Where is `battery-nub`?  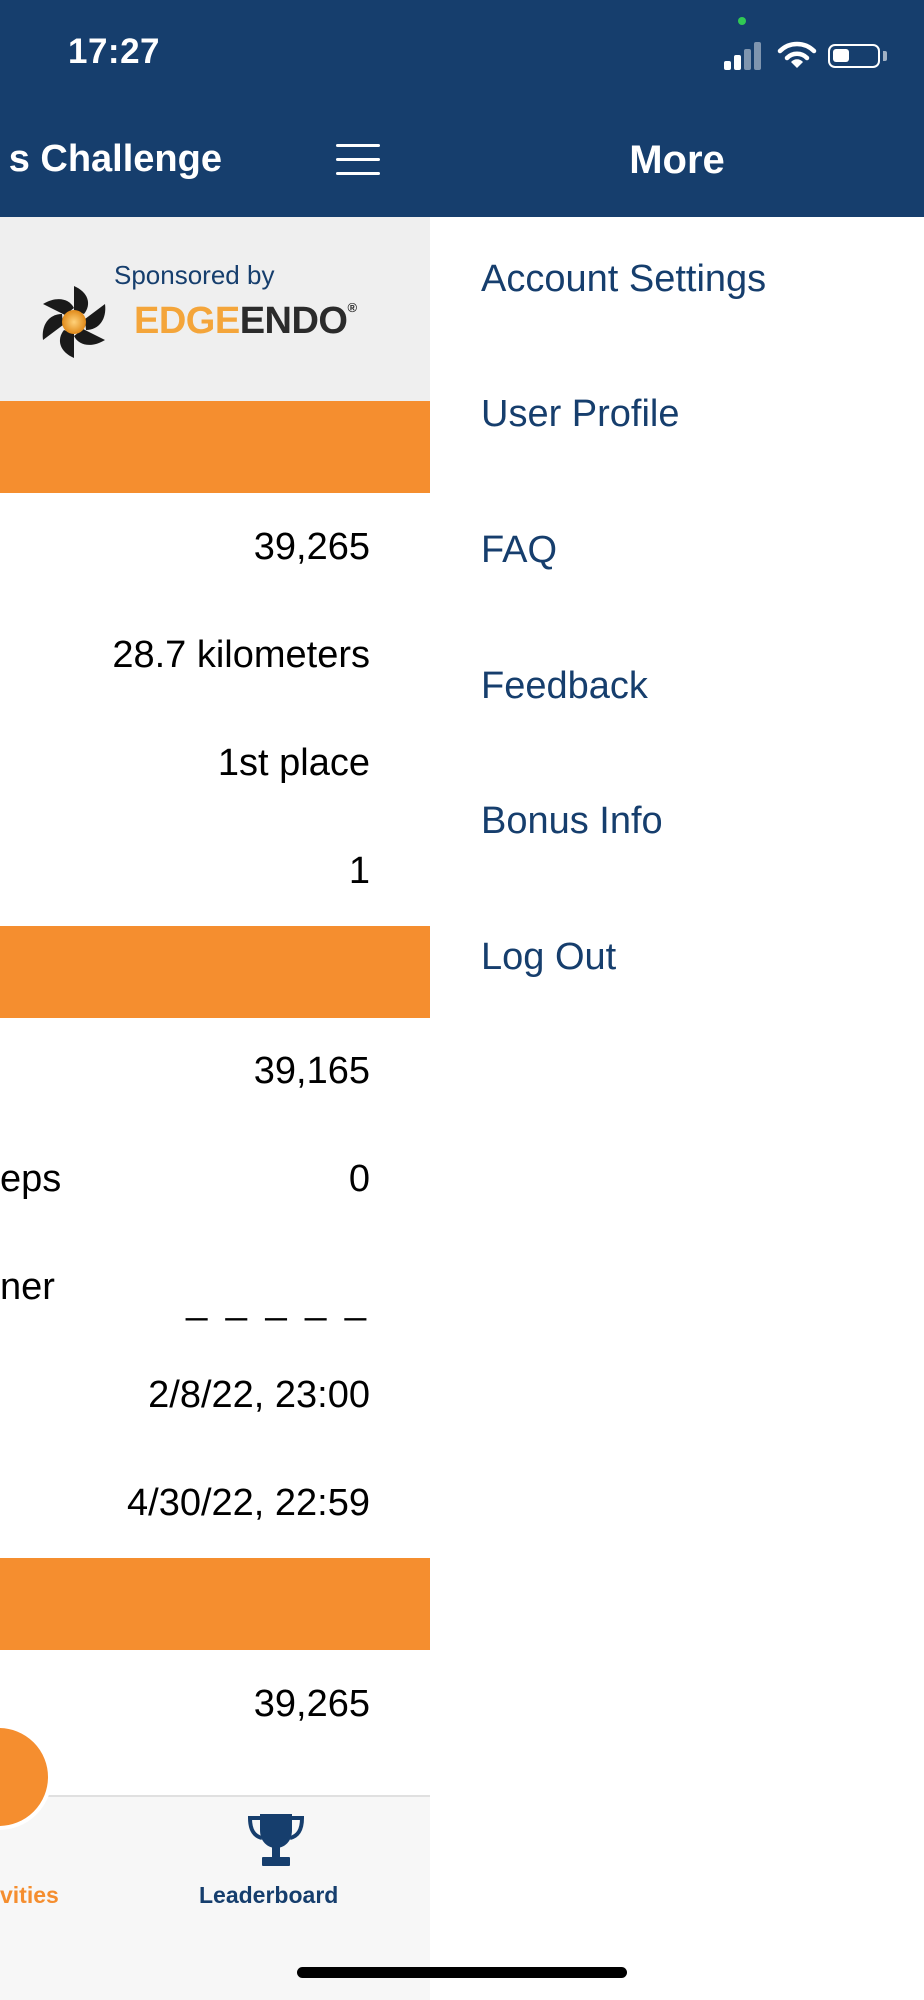 battery-nub is located at coordinates (885, 56).